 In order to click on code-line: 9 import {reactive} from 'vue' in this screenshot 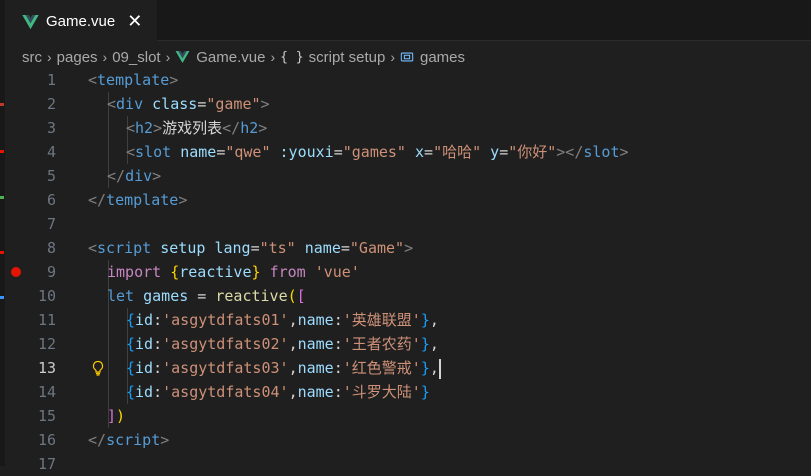, I will do `click(408, 272)`.